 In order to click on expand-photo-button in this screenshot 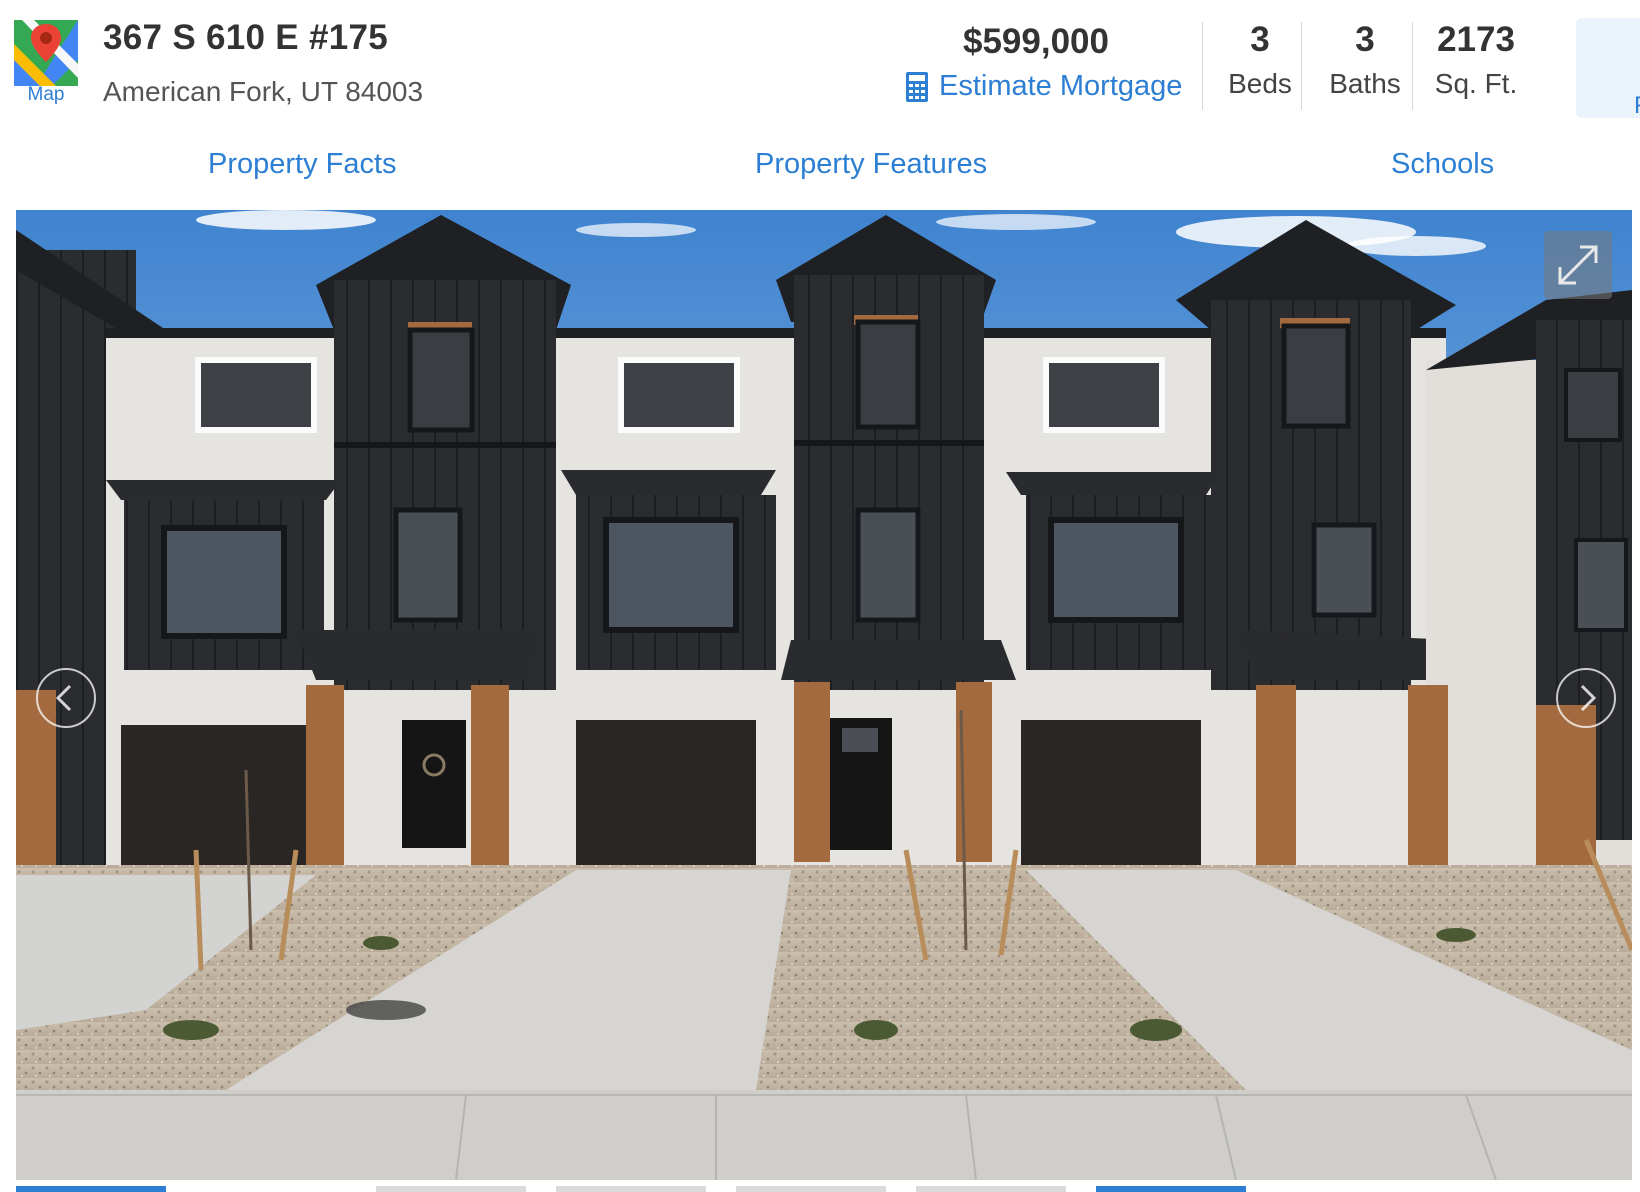, I will do `click(1578, 265)`.